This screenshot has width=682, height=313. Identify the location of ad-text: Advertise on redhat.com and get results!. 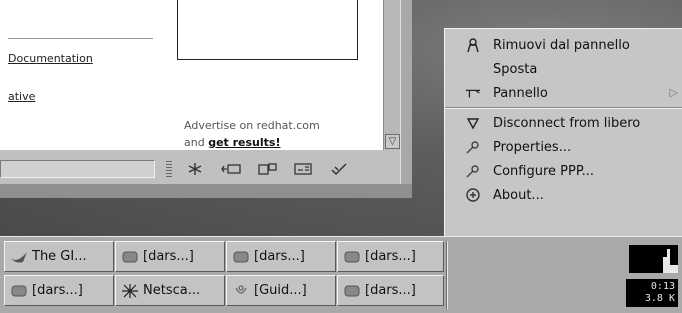
(252, 134).